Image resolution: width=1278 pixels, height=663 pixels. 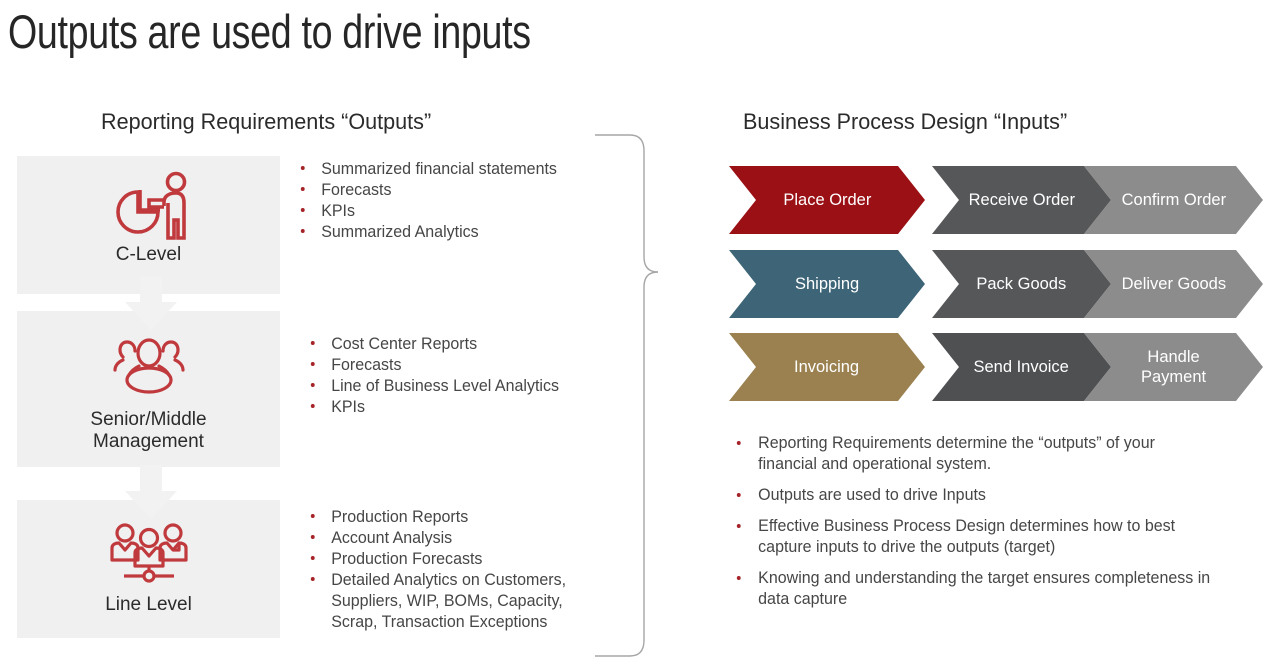 I want to click on list-item-text: Line of Business Level Analytics, so click(x=445, y=386).